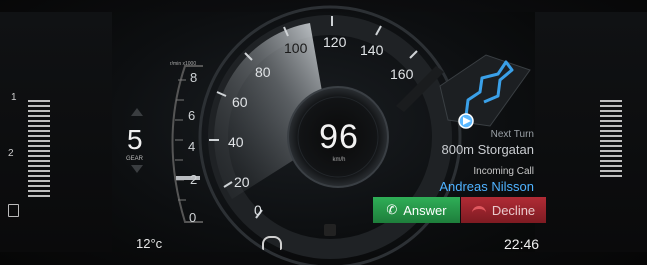 Image resolution: width=647 pixels, height=265 pixels. Describe the element at coordinates (335, 42) in the screenshot. I see `speed-tick-120: 120` at that location.